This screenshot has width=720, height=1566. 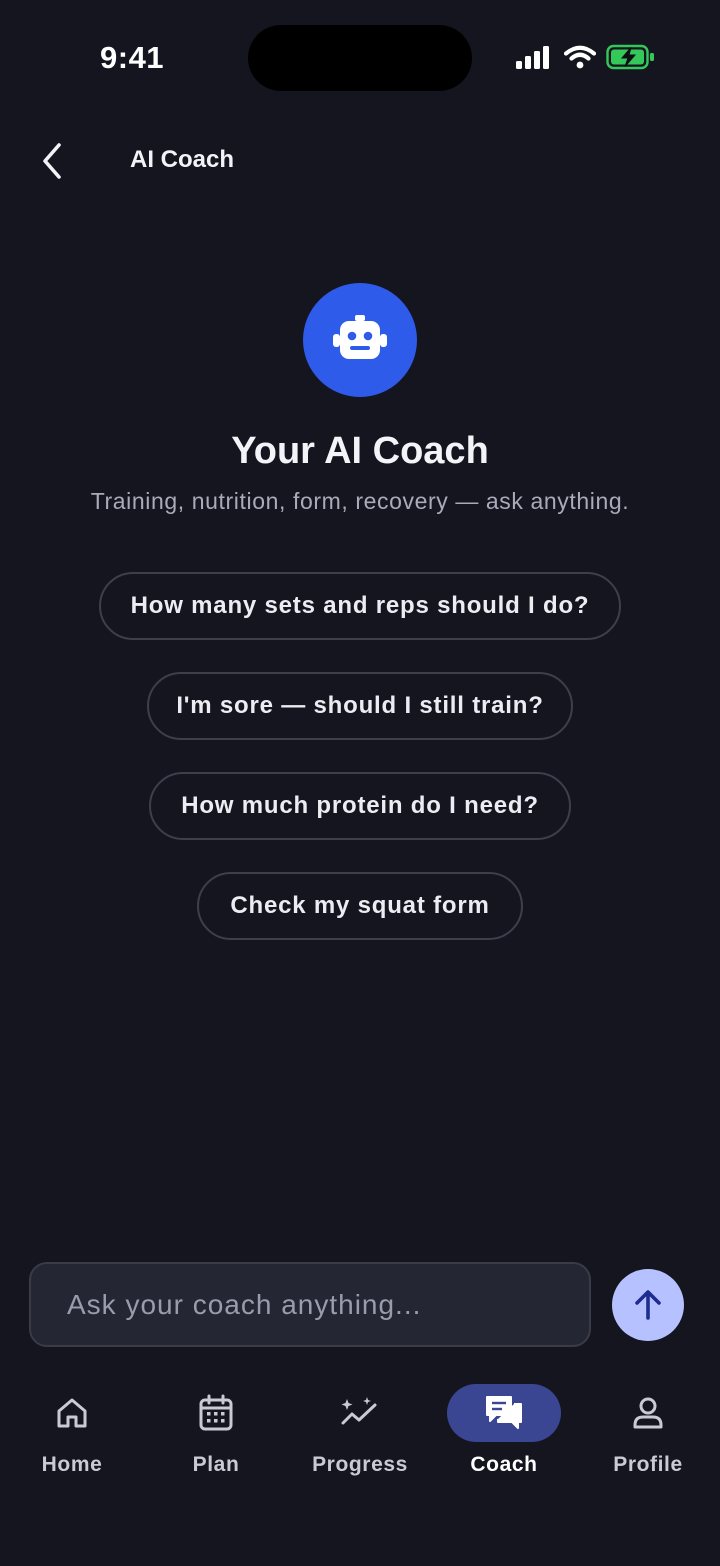 What do you see at coordinates (72, 1464) in the screenshot?
I see `nav-label: Home` at bounding box center [72, 1464].